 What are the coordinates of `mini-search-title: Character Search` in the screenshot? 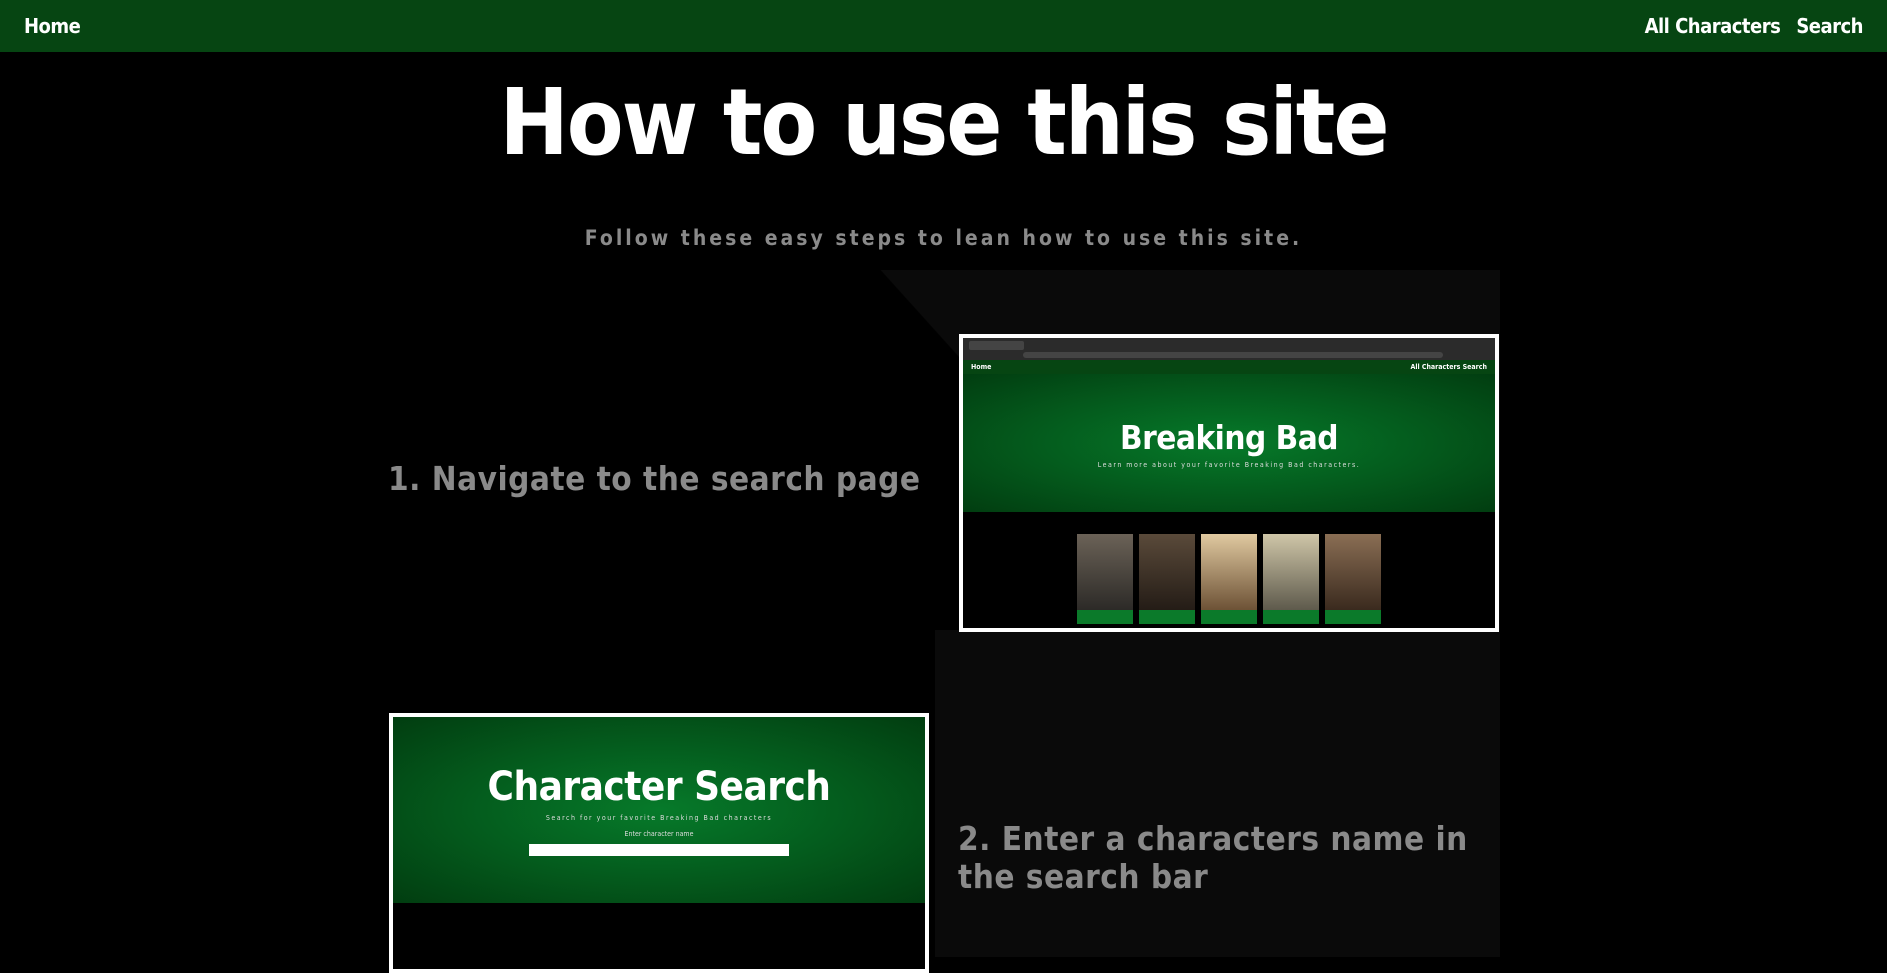 It's located at (659, 787).